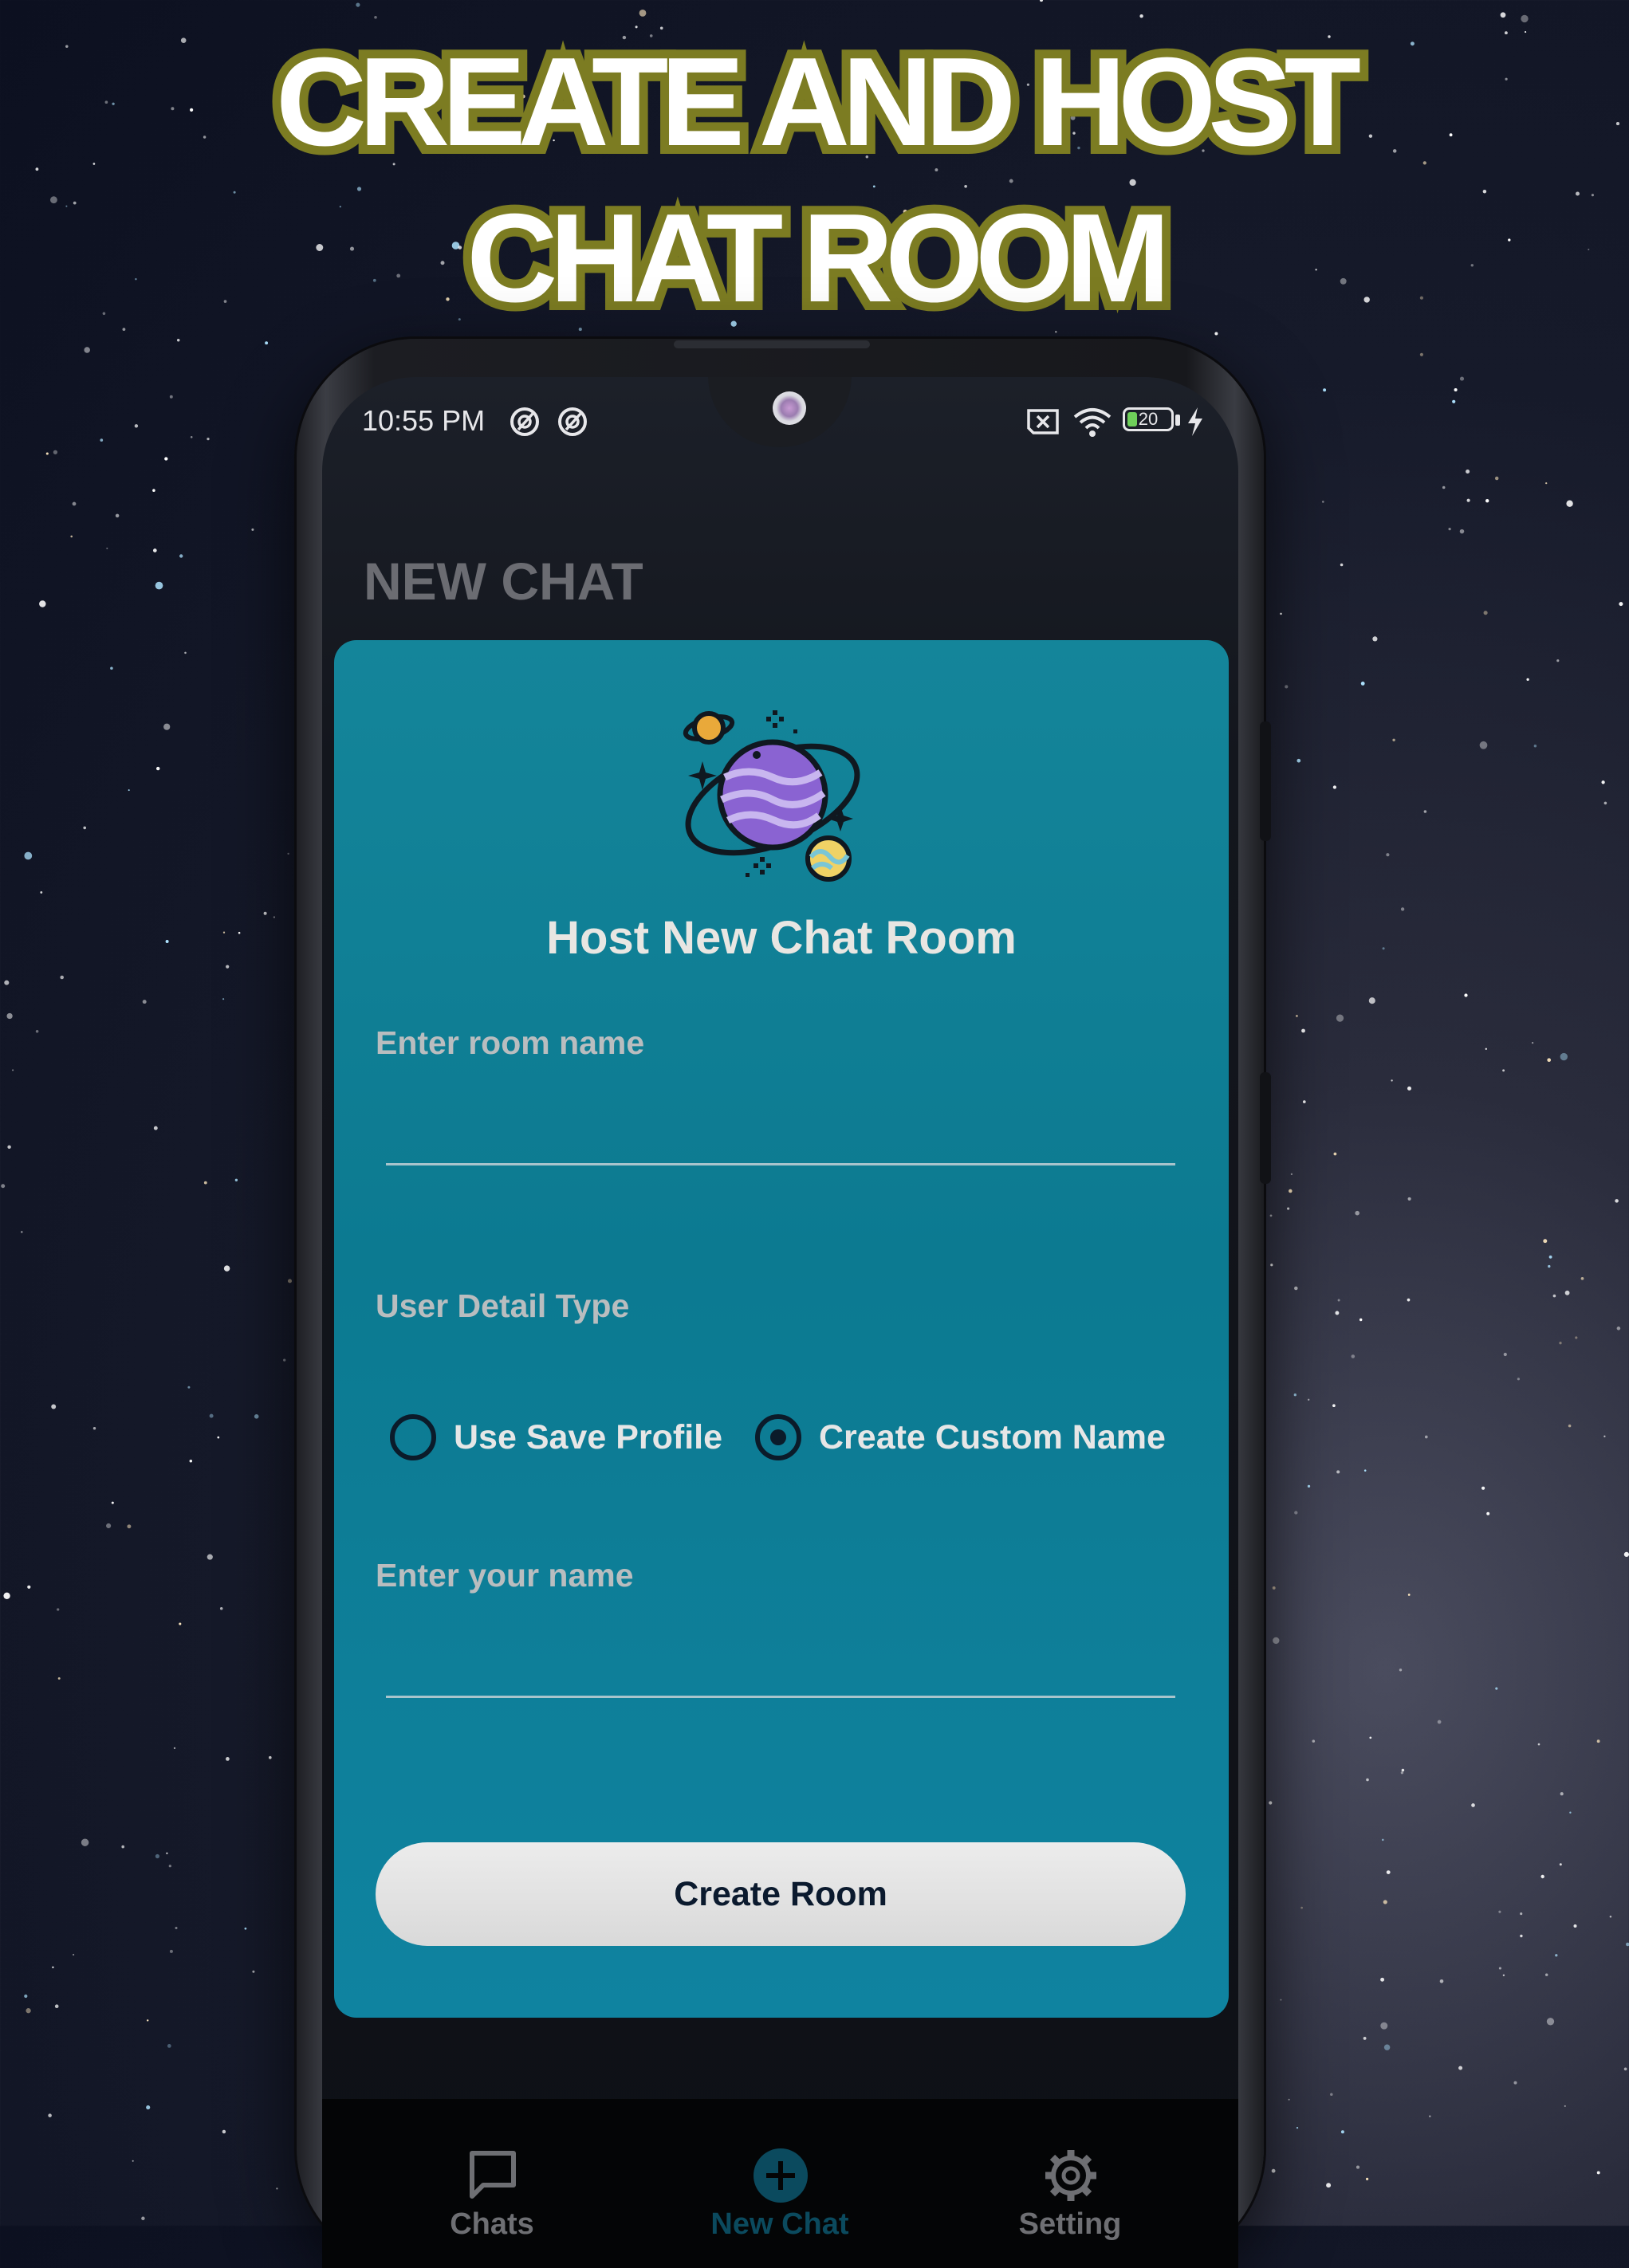 This screenshot has width=1629, height=2268. Describe the element at coordinates (413, 1437) in the screenshot. I see `radio-button-unselected` at that location.